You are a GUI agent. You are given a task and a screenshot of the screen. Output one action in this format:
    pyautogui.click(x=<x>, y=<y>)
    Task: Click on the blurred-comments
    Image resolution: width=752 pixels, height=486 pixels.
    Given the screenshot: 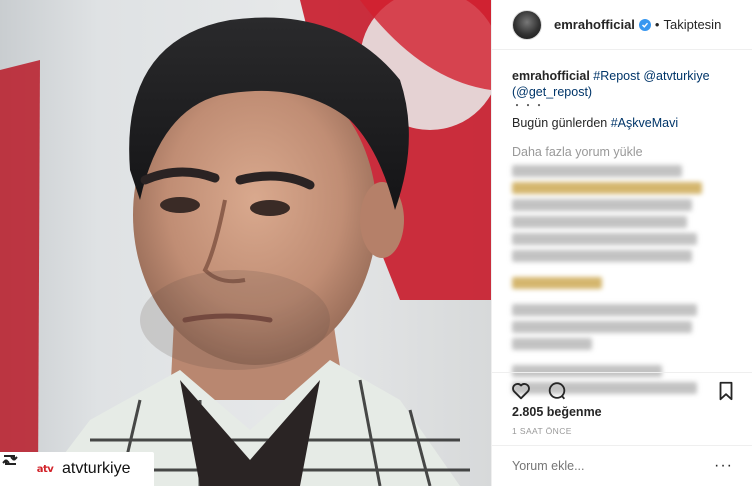 What is the action you would take?
    pyautogui.click(x=622, y=279)
    